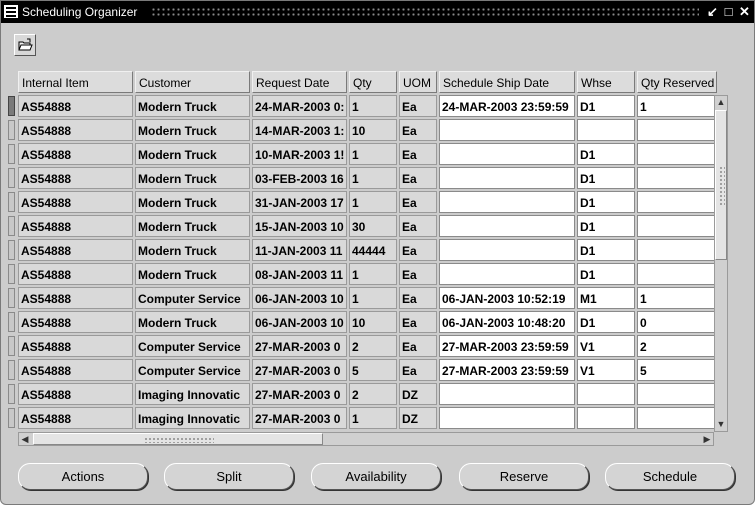 This screenshot has width=755, height=505. Describe the element at coordinates (507, 82) in the screenshot. I see `header-col-schedule-ship-date: Schedule Ship Date` at that location.